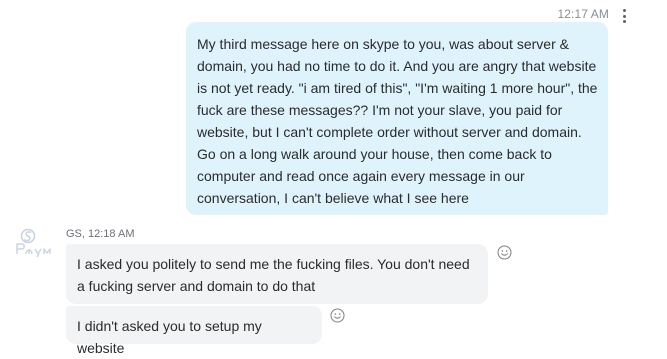  I want to click on sender-name-time: GS, 12:18 AM, so click(100, 234).